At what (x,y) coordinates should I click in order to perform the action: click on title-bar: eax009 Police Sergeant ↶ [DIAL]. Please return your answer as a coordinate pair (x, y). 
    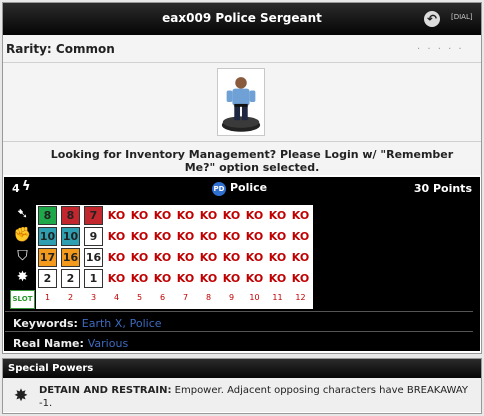
    Looking at the image, I should click on (242, 19).